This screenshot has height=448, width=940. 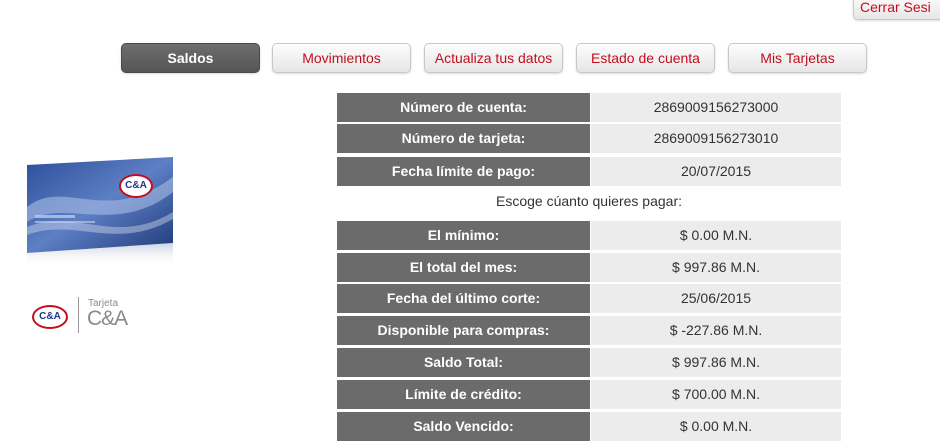 What do you see at coordinates (463, 138) in the screenshot?
I see `info-label: Número de tarjeta:` at bounding box center [463, 138].